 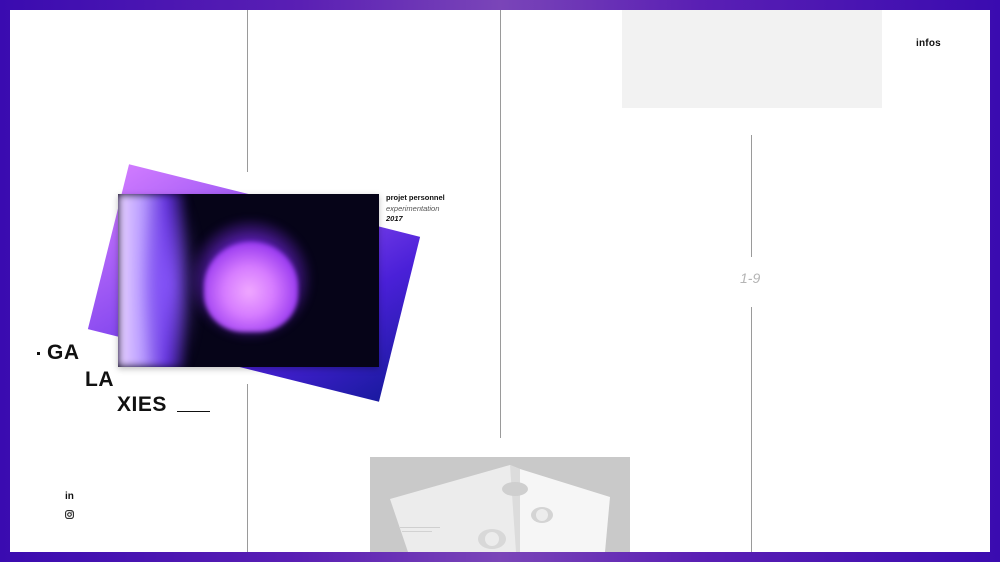 What do you see at coordinates (928, 43) in the screenshot?
I see `infos-link: infos` at bounding box center [928, 43].